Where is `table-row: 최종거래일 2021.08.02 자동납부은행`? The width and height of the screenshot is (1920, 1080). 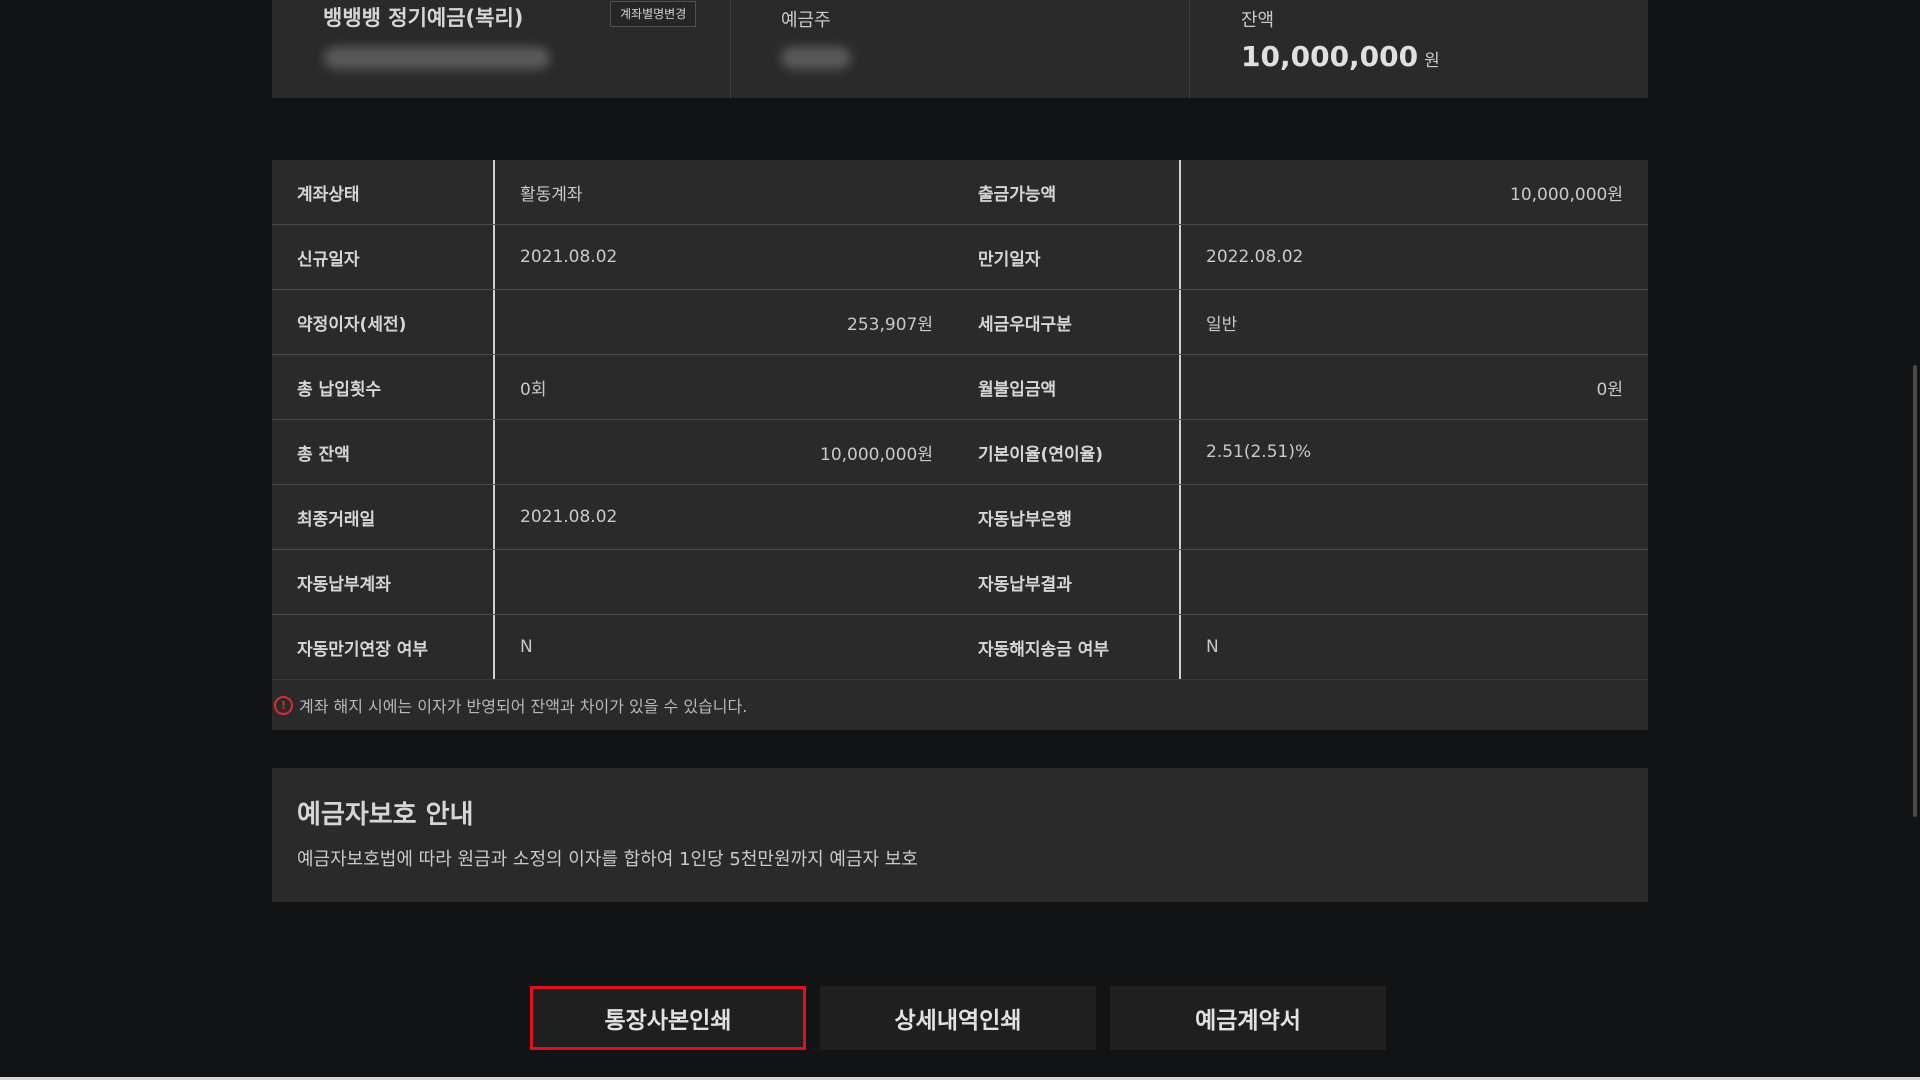 table-row: 최종거래일 2021.08.02 자동납부은행 is located at coordinates (960, 517).